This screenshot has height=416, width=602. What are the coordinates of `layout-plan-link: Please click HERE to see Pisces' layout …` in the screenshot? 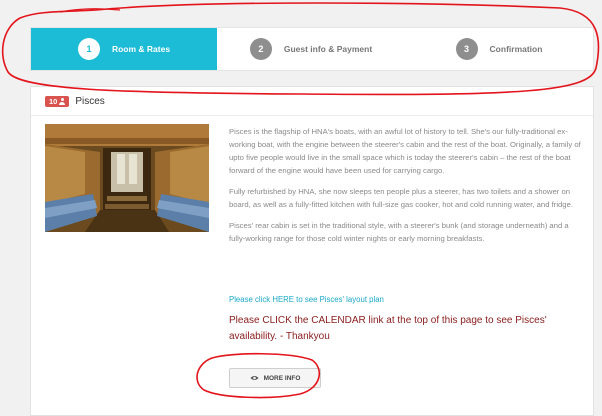 It's located at (306, 299).